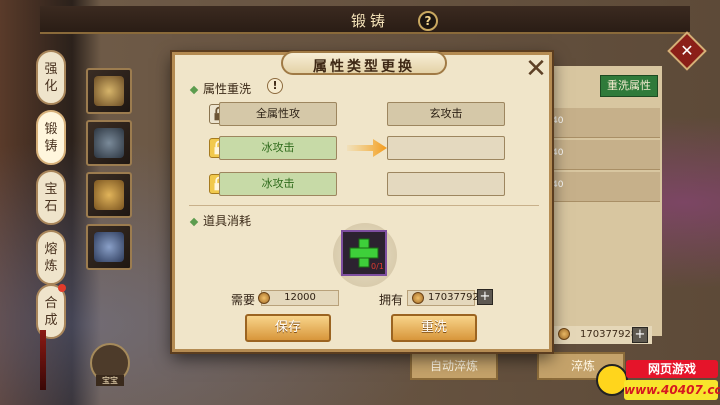  I want to click on brand-line-2: www.40407.com, so click(672, 390).